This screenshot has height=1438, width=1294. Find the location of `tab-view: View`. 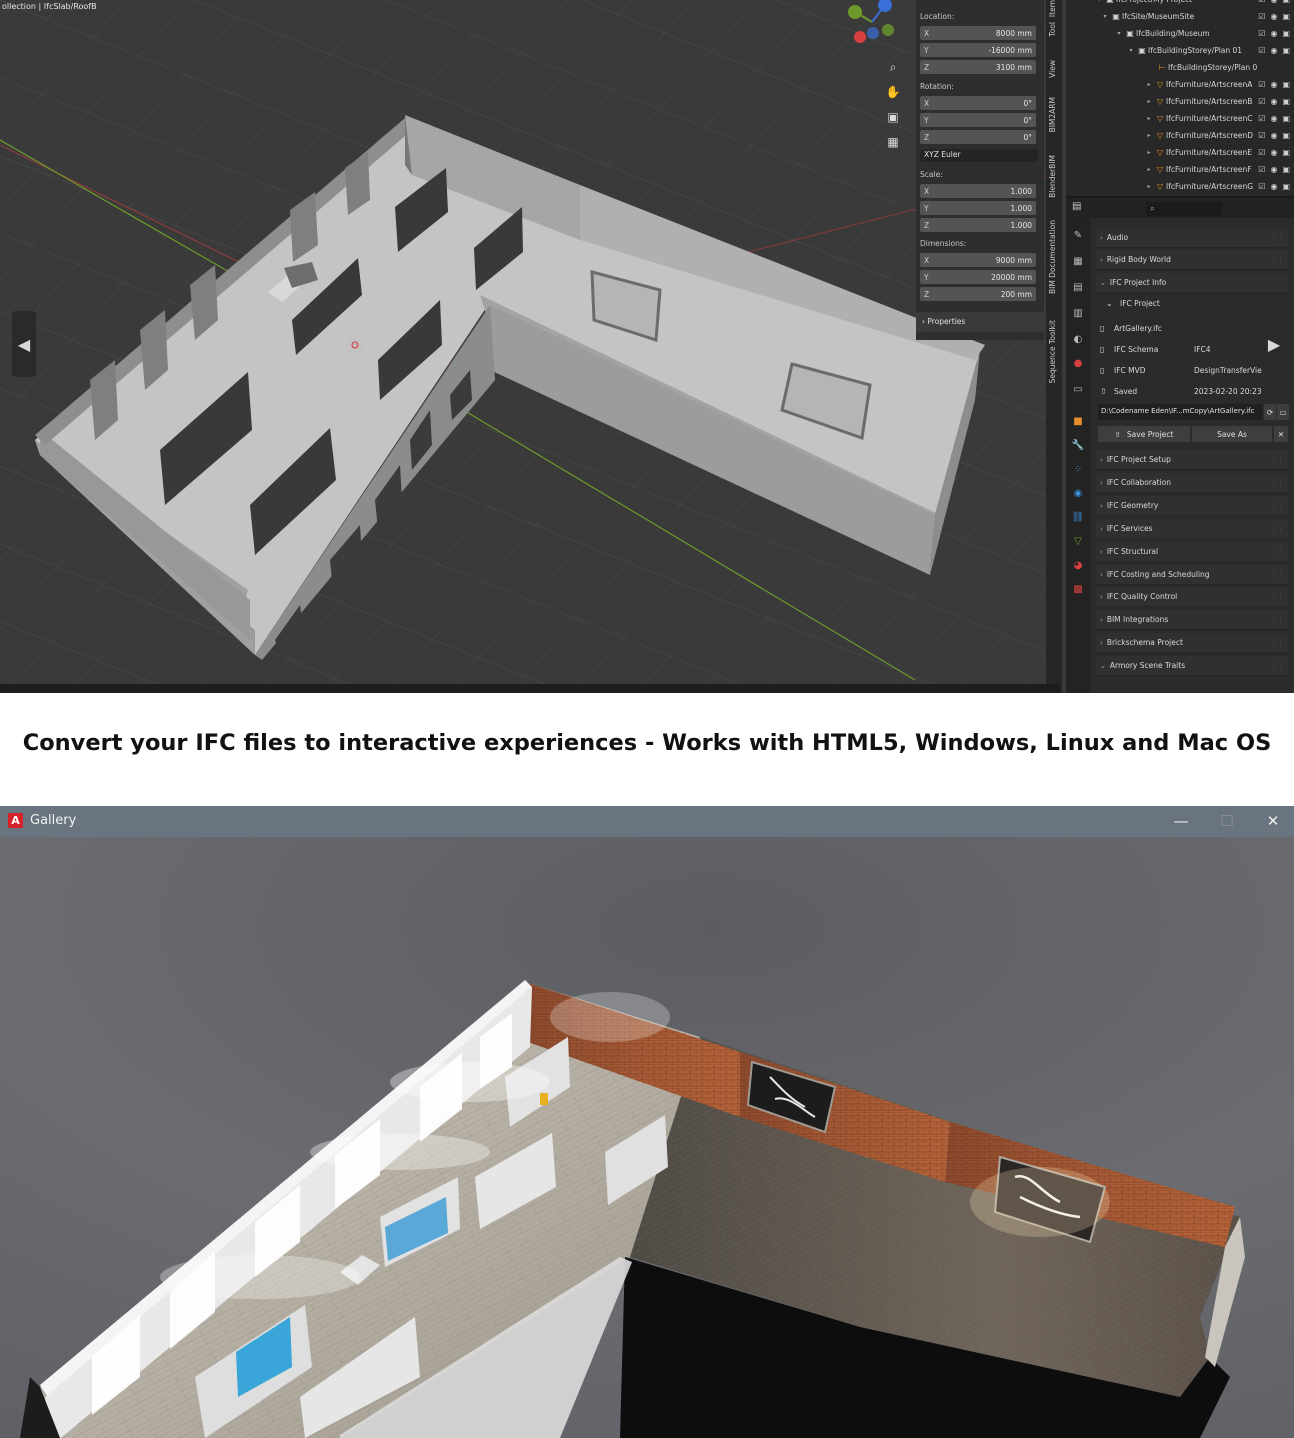

tab-view: View is located at coordinates (1052, 69).